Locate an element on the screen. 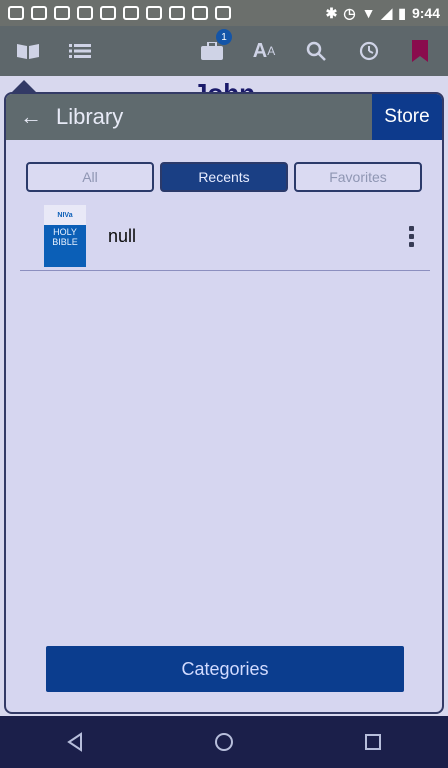 This screenshot has width=448, height=768. tab-recents: Recents is located at coordinates (224, 177).